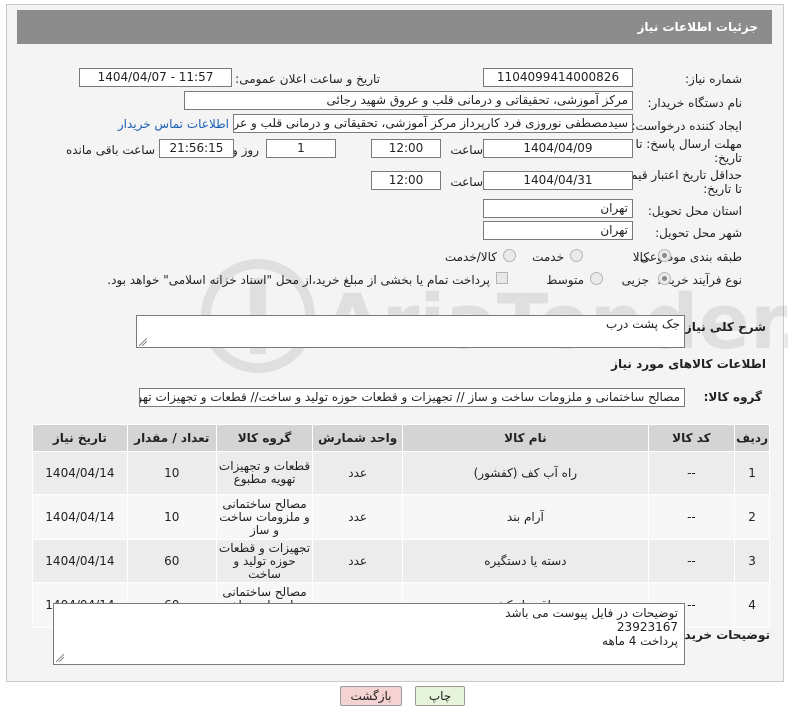 The image size is (788, 722). I want to click on cell-group: تجهیزات و قطعات حوزه تولید و ساخت, so click(264, 561).